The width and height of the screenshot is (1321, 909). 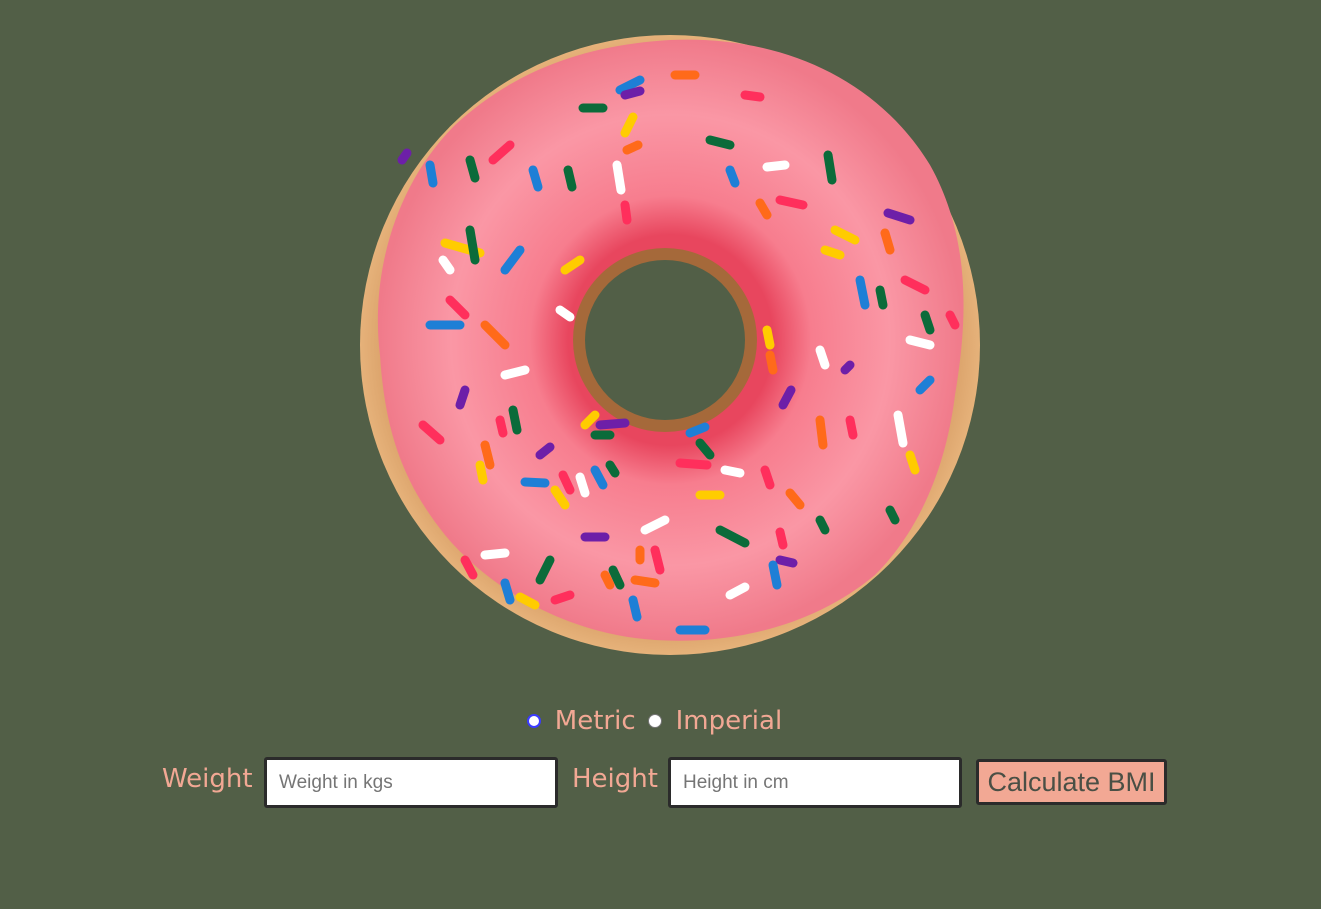 What do you see at coordinates (595, 721) in the screenshot?
I see `metric-label: Metric` at bounding box center [595, 721].